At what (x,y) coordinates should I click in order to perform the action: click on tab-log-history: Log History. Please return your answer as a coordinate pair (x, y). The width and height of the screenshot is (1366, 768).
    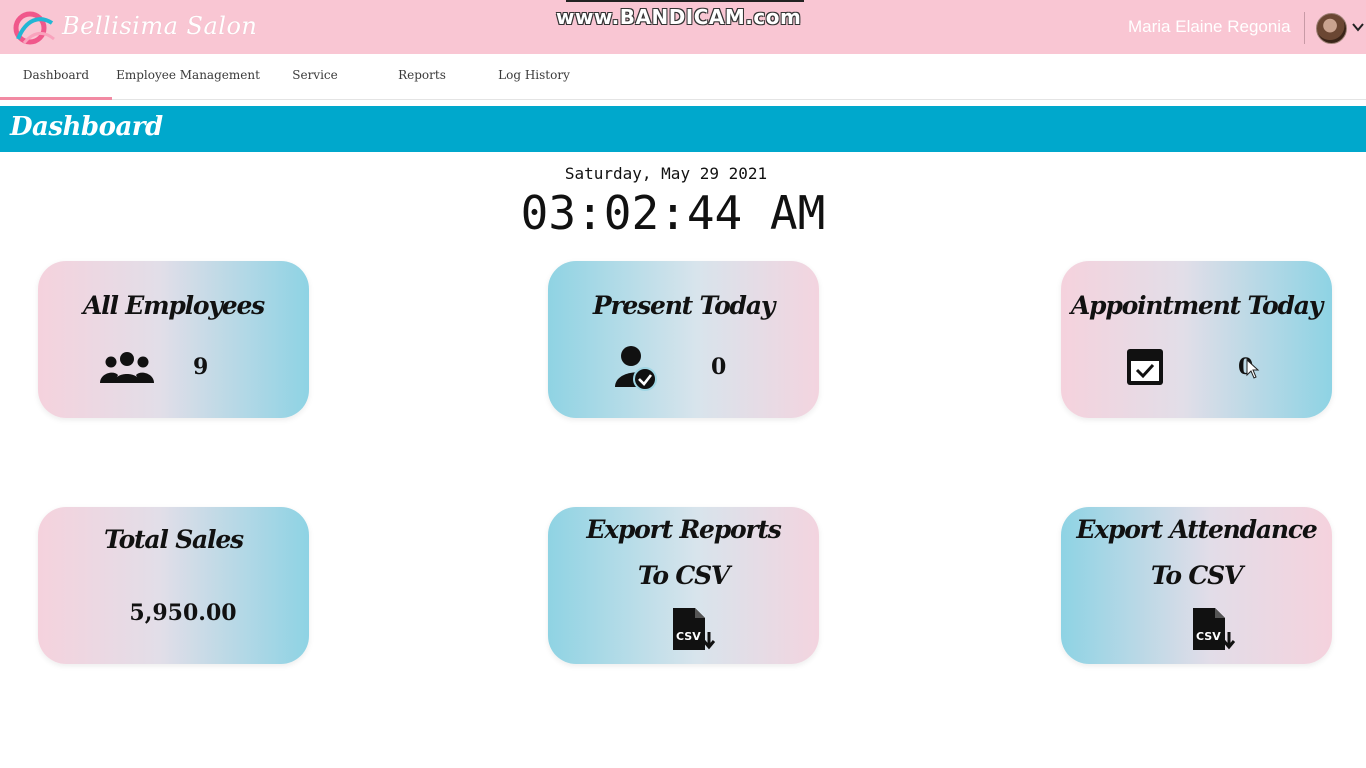
    Looking at the image, I should click on (534, 77).